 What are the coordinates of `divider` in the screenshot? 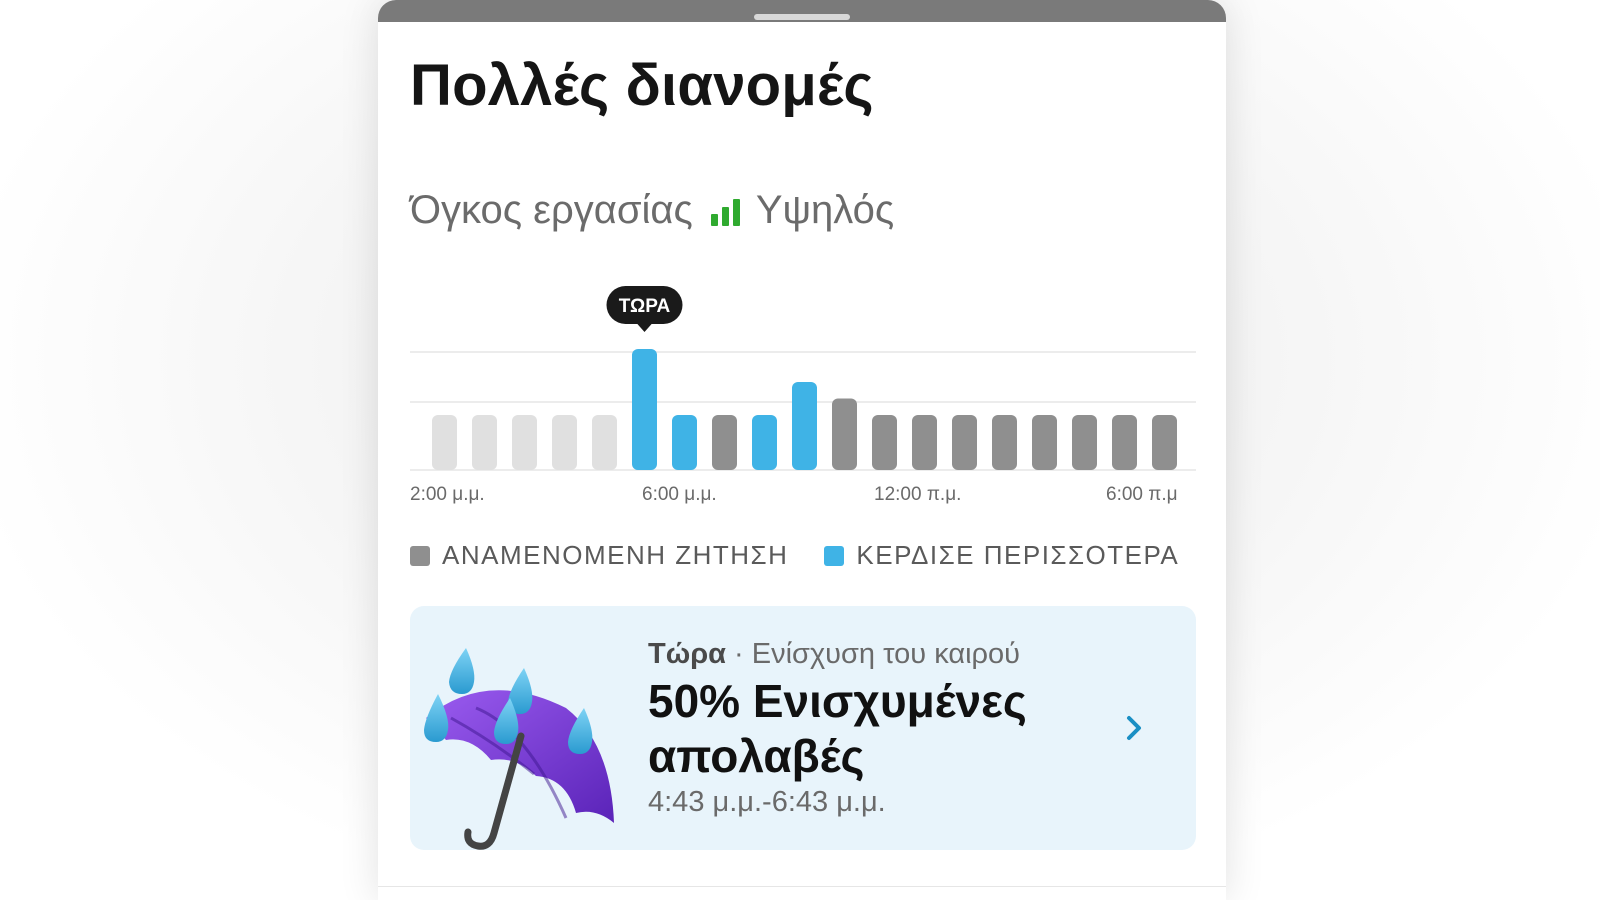 It's located at (802, 886).